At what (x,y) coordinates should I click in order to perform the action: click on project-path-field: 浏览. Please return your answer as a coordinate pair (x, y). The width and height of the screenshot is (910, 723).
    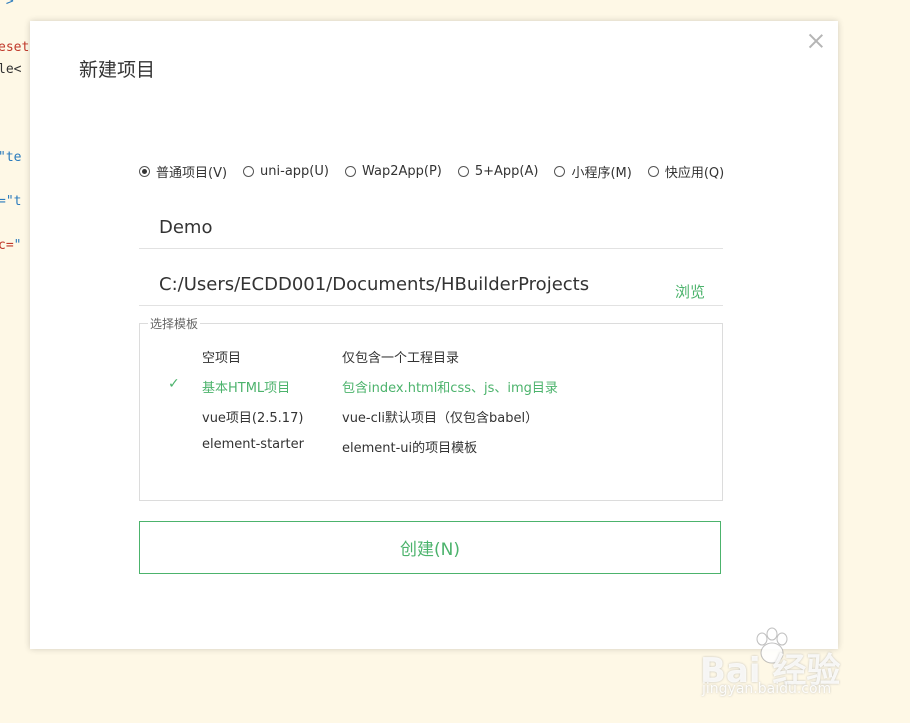
    Looking at the image, I should click on (431, 283).